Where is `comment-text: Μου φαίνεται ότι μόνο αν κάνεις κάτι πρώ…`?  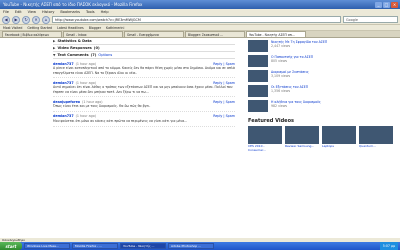 comment-text: Μου φαίνεται ότι μόνο αν κάνεις κάτι πρώ… is located at coordinates (120, 120).